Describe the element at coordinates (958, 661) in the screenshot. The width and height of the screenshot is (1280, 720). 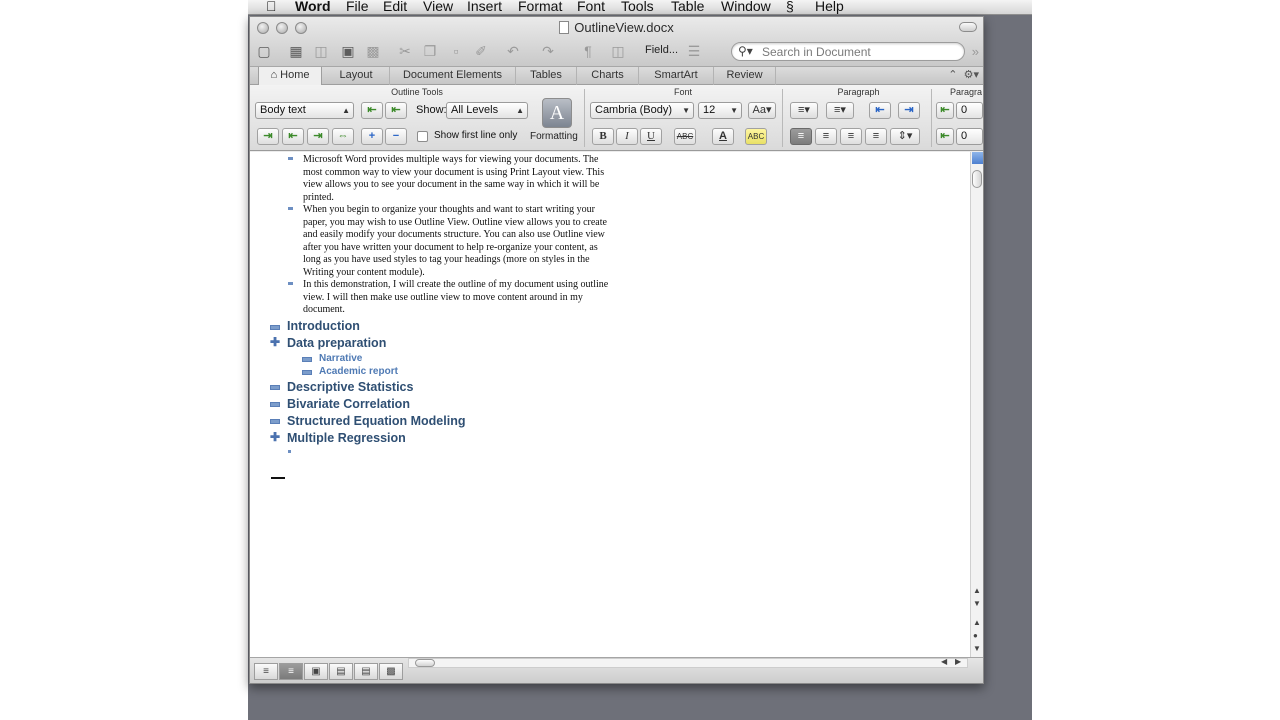
I see `scroll-right-arrow-icon: ▶` at that location.